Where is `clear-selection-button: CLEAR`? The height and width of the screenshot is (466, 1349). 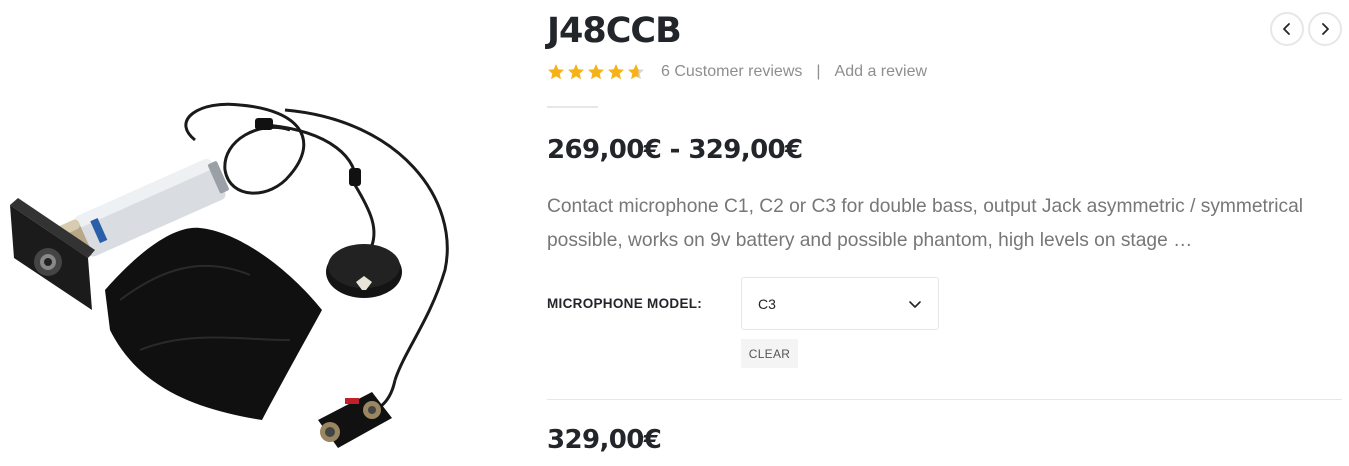 clear-selection-button: CLEAR is located at coordinates (769, 353).